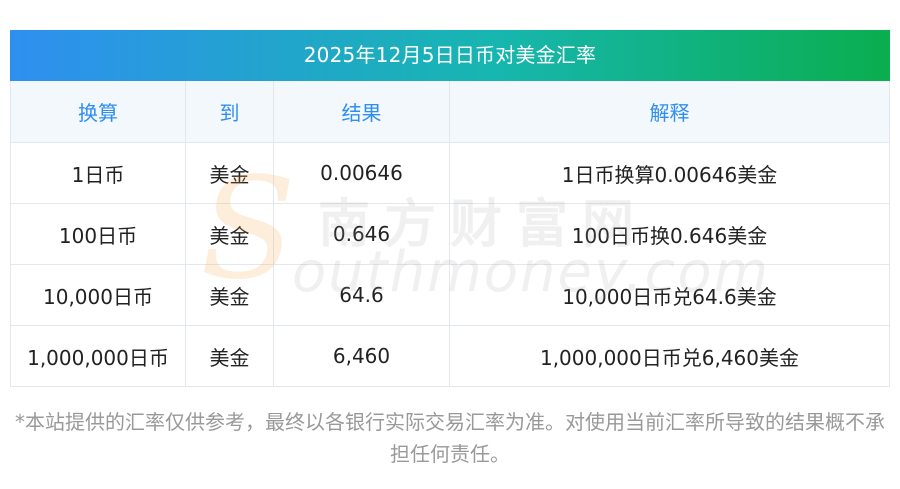  I want to click on cell-result: 0.646, so click(361, 234).